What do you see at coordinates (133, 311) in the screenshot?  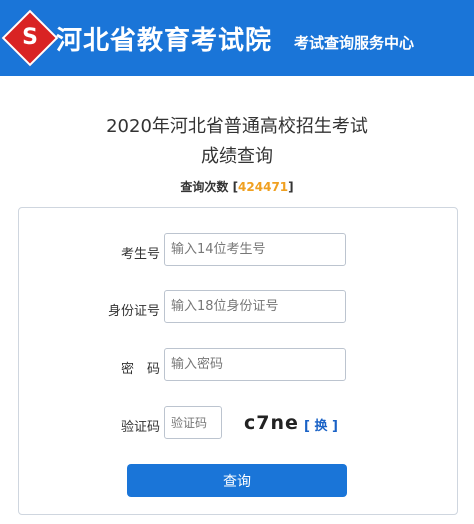 I see `id-number-label: 身份证号` at bounding box center [133, 311].